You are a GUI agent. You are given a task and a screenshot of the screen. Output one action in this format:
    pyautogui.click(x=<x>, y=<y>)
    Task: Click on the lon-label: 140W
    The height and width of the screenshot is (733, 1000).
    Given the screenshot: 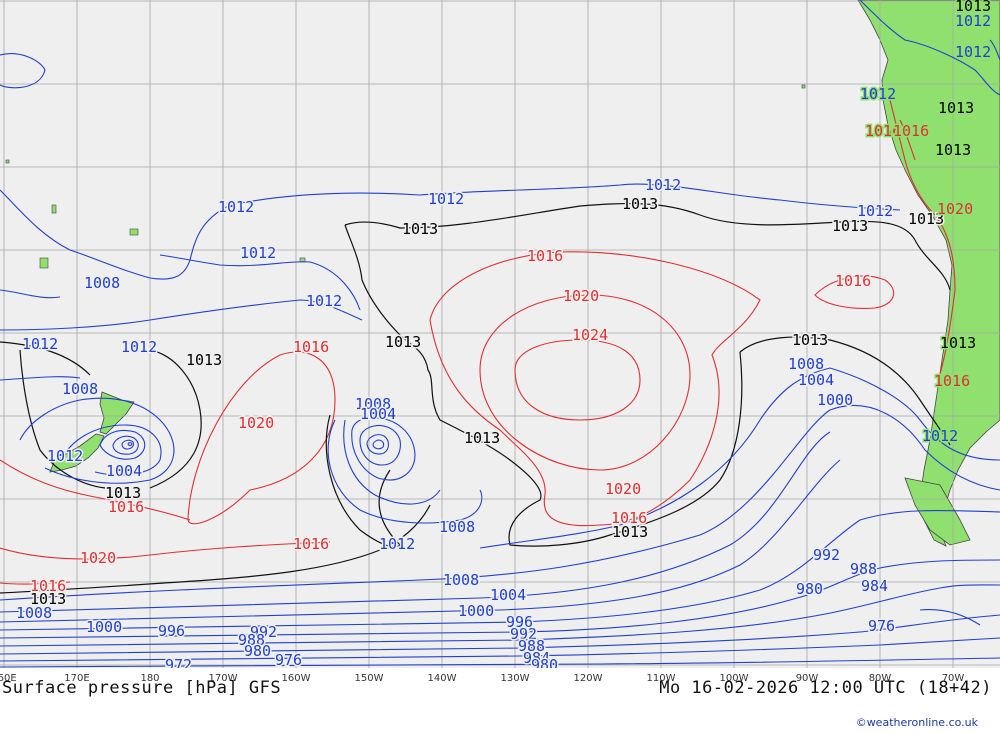 What is the action you would take?
    pyautogui.click(x=442, y=678)
    